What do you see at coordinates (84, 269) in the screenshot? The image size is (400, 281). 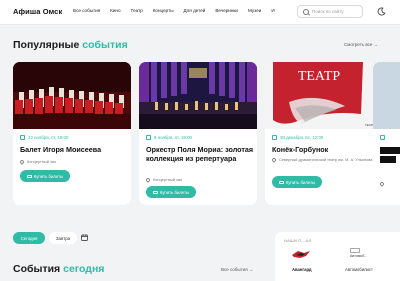 I see `today-title-accent: сегодня` at bounding box center [84, 269].